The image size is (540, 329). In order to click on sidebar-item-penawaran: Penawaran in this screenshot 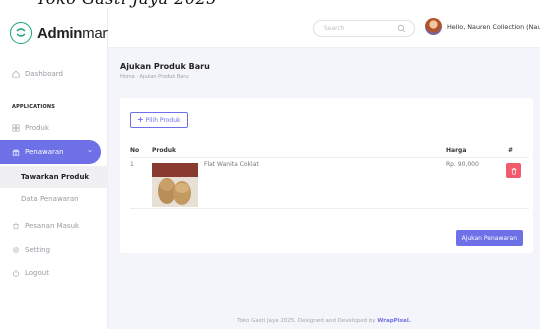, I will do `click(50, 152)`.